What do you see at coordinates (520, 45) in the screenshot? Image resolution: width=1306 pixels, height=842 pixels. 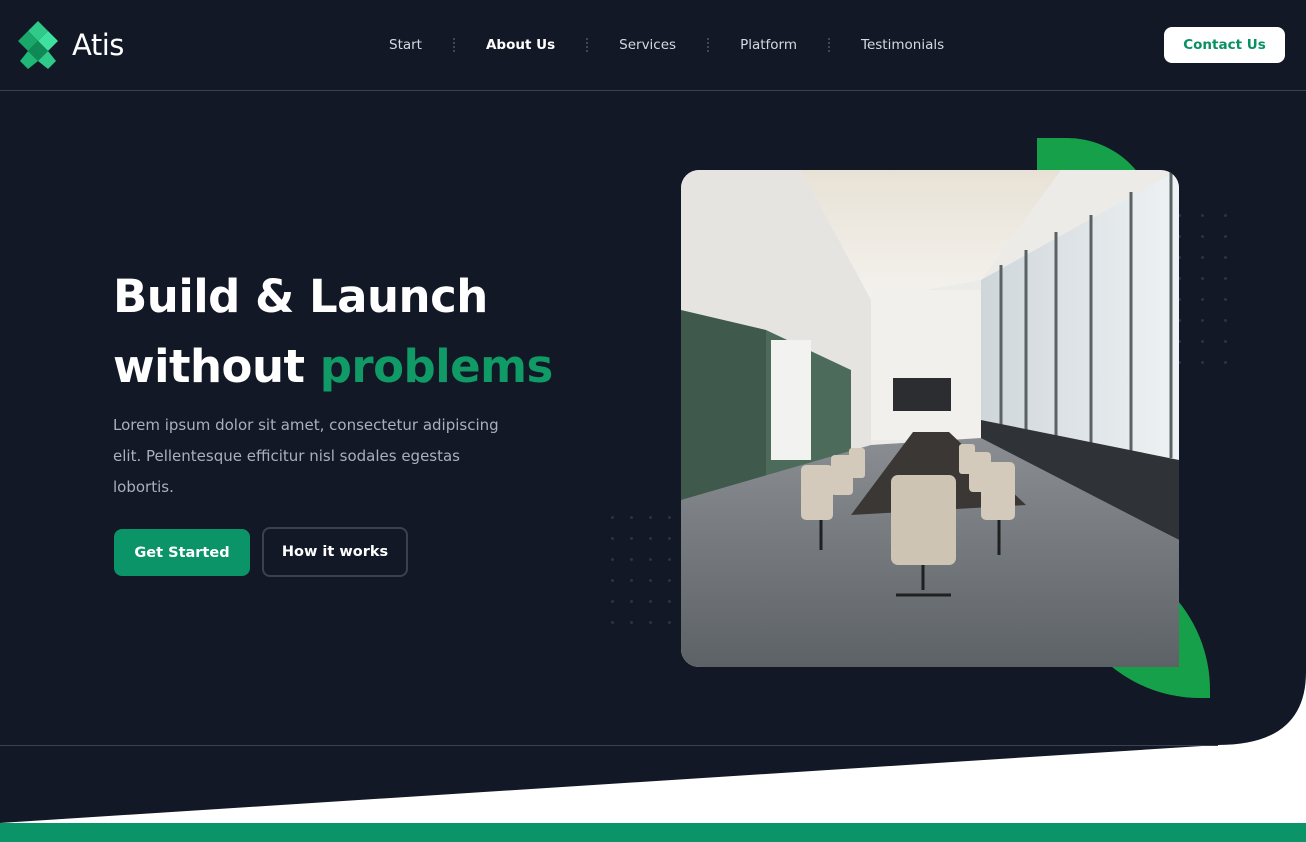 I see `nav-item-about-us: About Us` at bounding box center [520, 45].